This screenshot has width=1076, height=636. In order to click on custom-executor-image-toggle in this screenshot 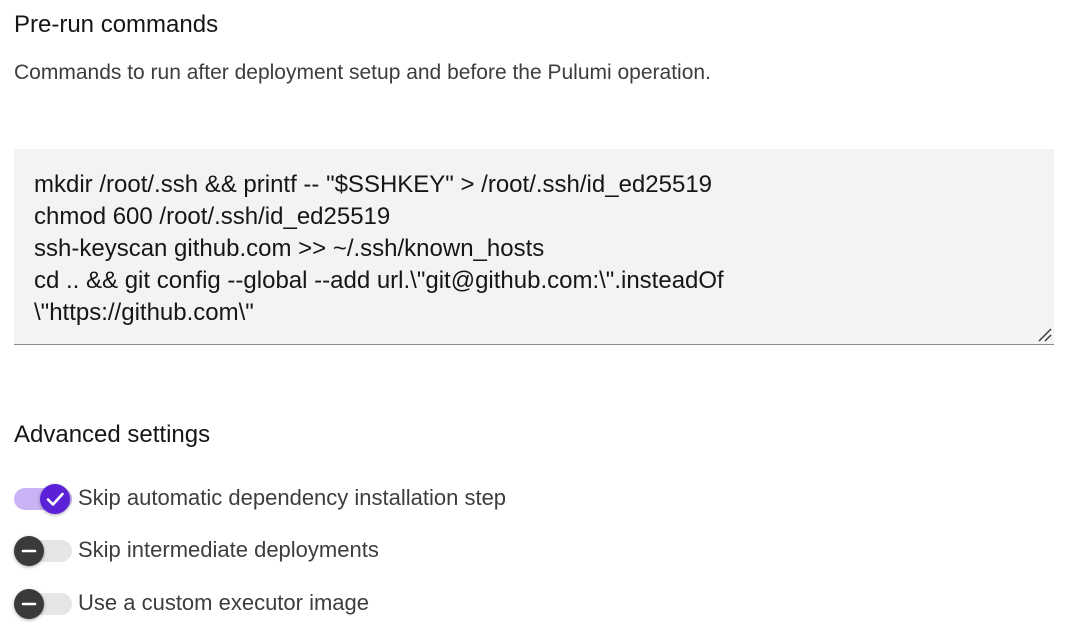, I will do `click(43, 604)`.